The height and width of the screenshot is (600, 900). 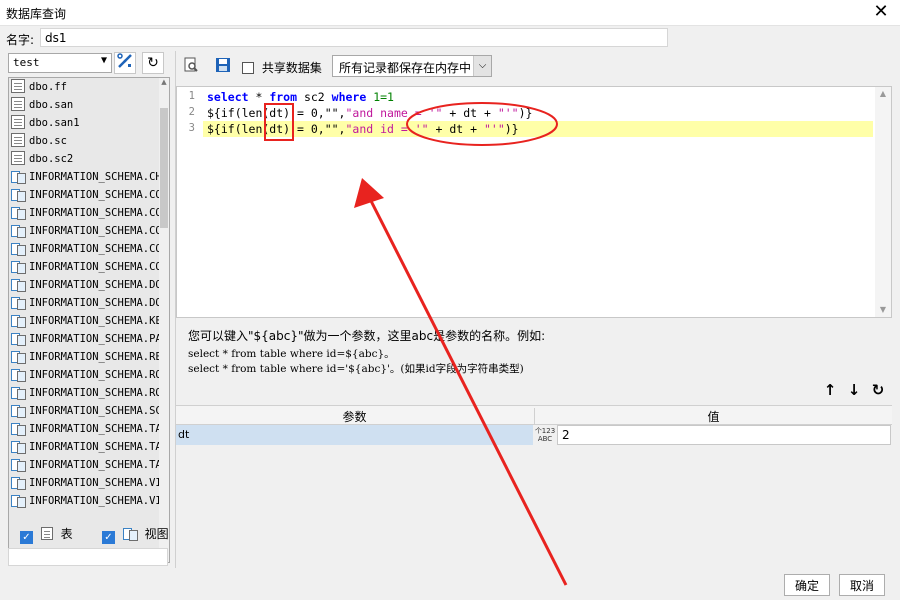 I want to click on list-item: dbo.san1, so click(x=85, y=123).